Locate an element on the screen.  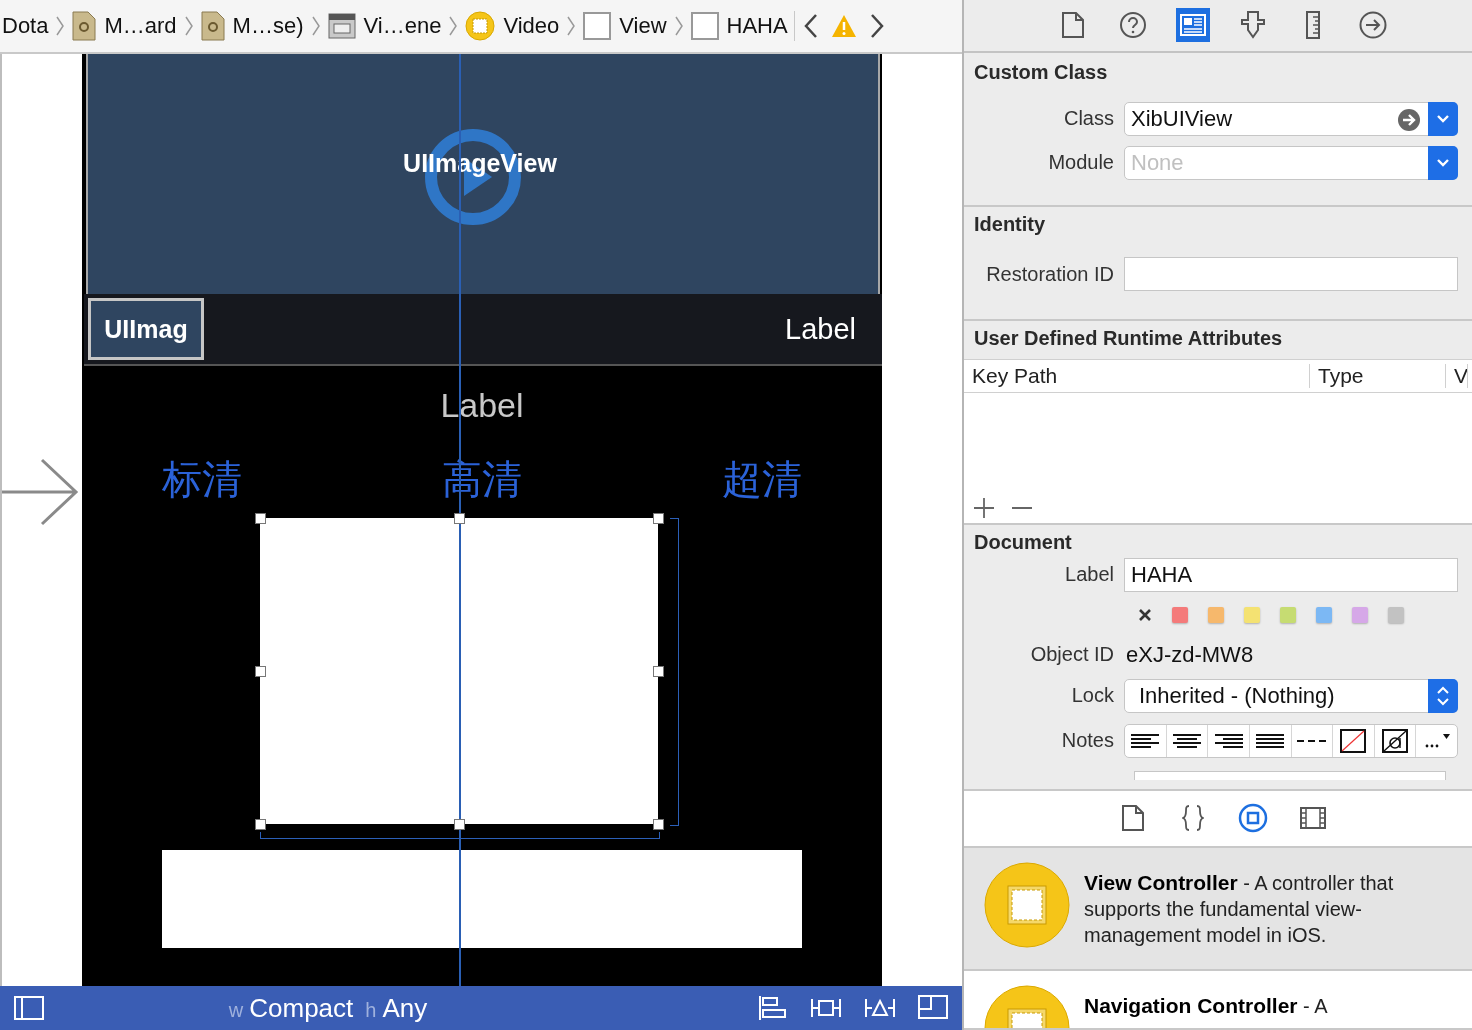
film-strip-icon is located at coordinates (1313, 818).